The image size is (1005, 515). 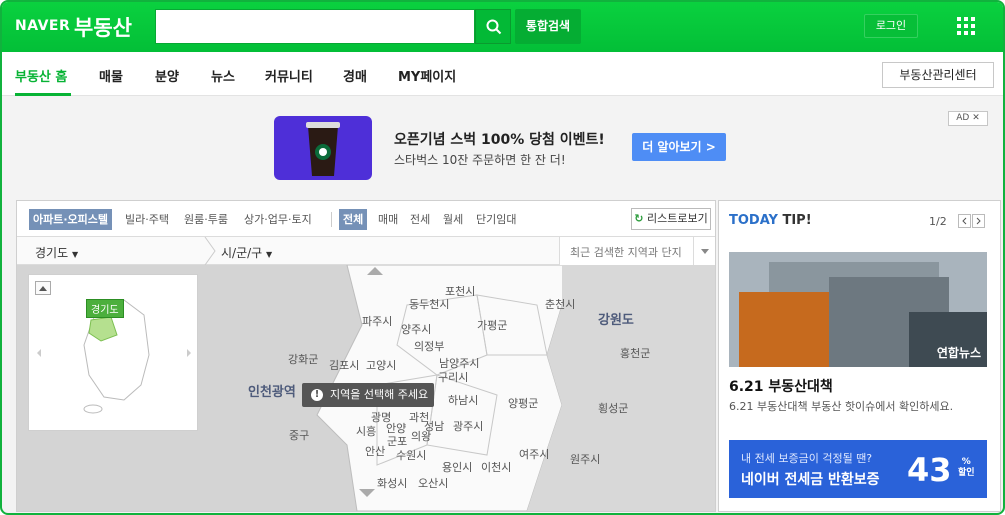 I want to click on nav-auction: 경매, so click(x=355, y=75).